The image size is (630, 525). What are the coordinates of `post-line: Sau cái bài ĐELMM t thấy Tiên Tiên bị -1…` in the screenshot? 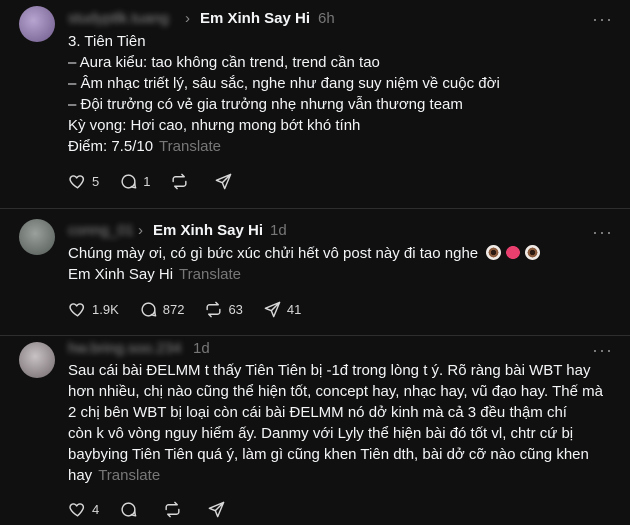 It's located at (329, 370).